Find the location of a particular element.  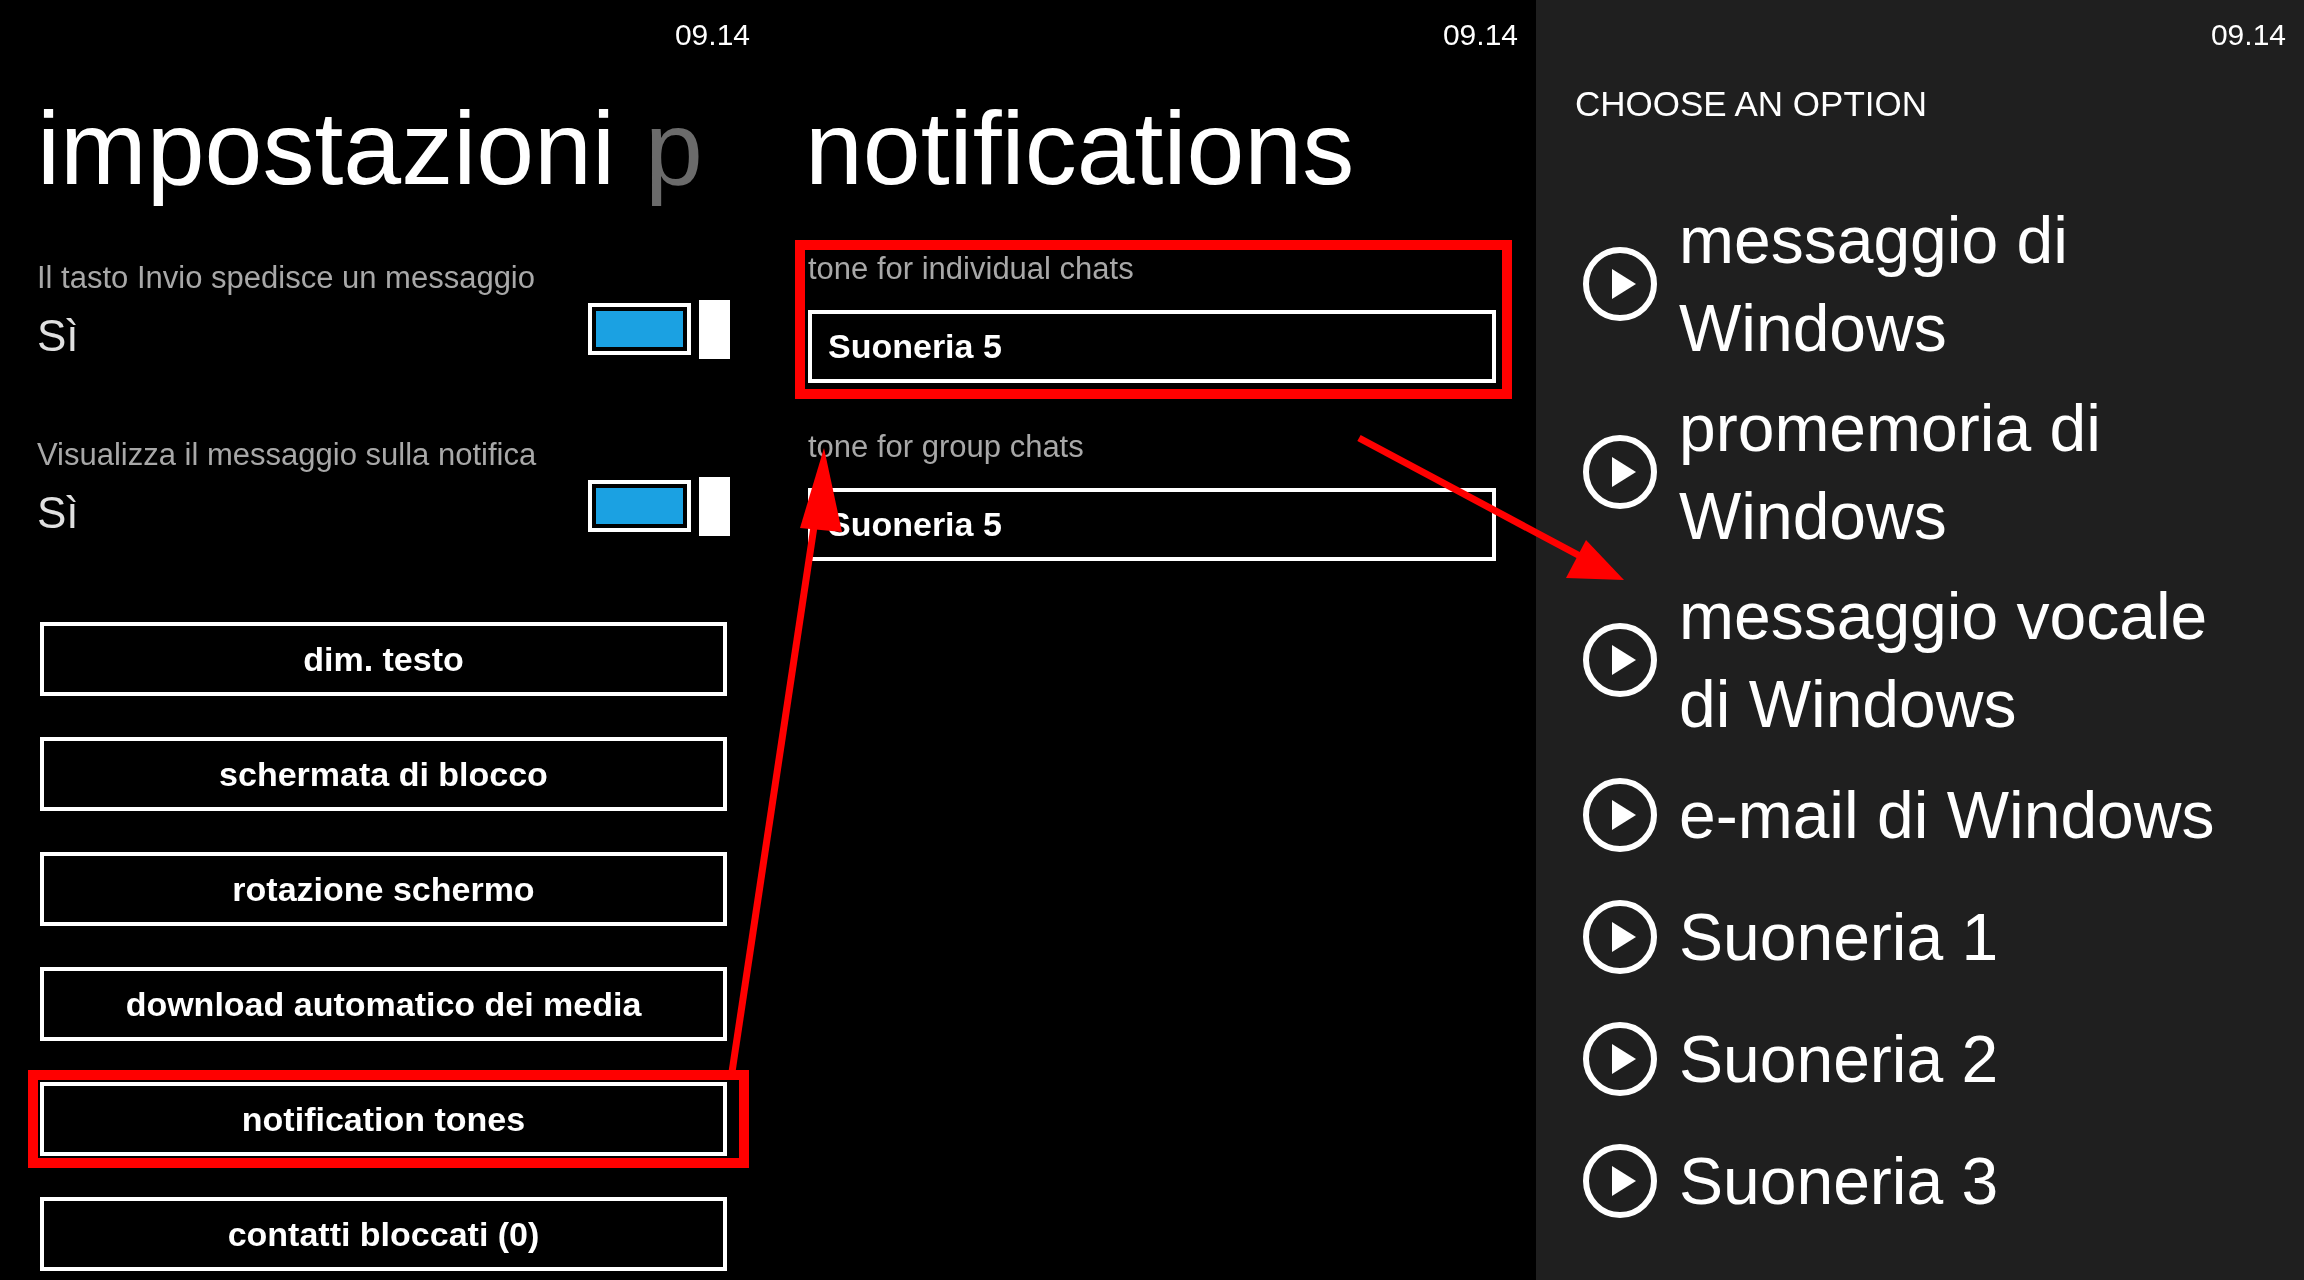

picker-header: CHOOSE AN OPTION is located at coordinates (1751, 103).